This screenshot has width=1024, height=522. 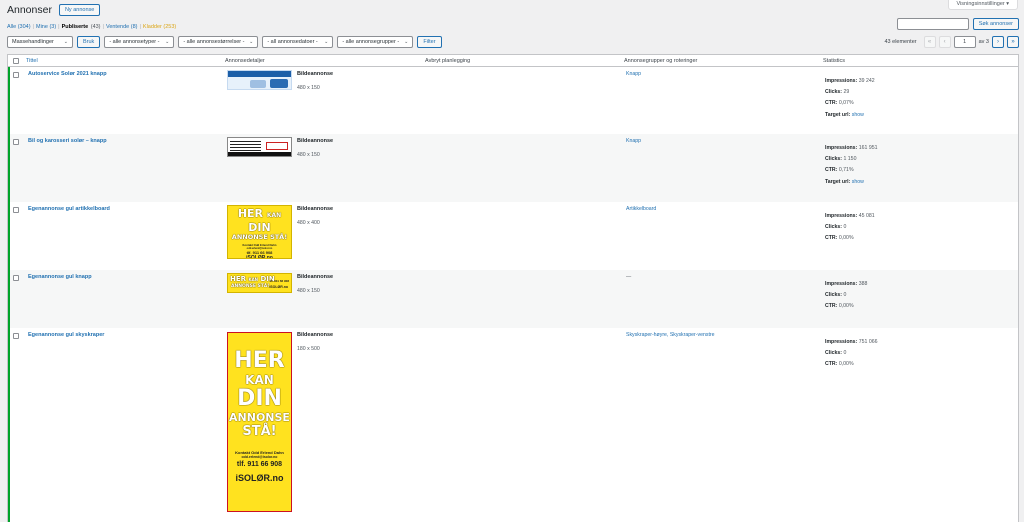 I want to click on select-all-checkbox, so click(x=16, y=61).